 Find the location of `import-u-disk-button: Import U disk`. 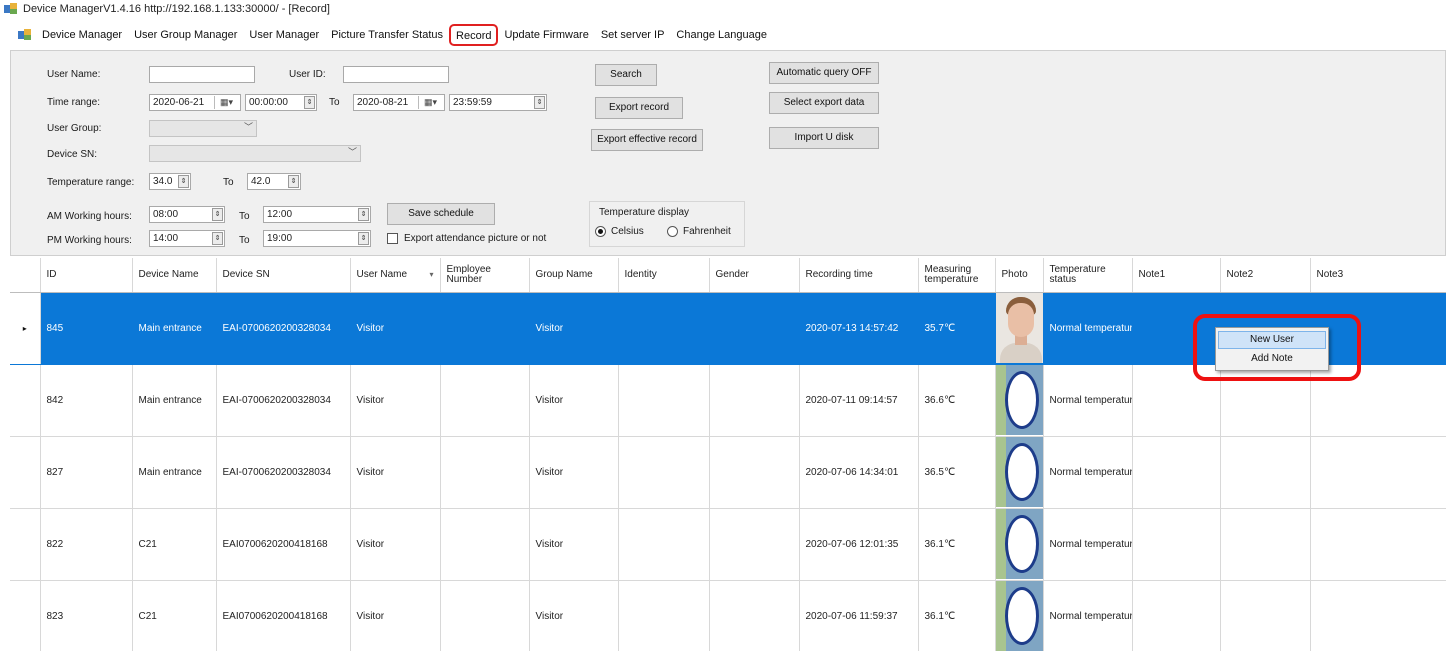

import-u-disk-button: Import U disk is located at coordinates (824, 138).